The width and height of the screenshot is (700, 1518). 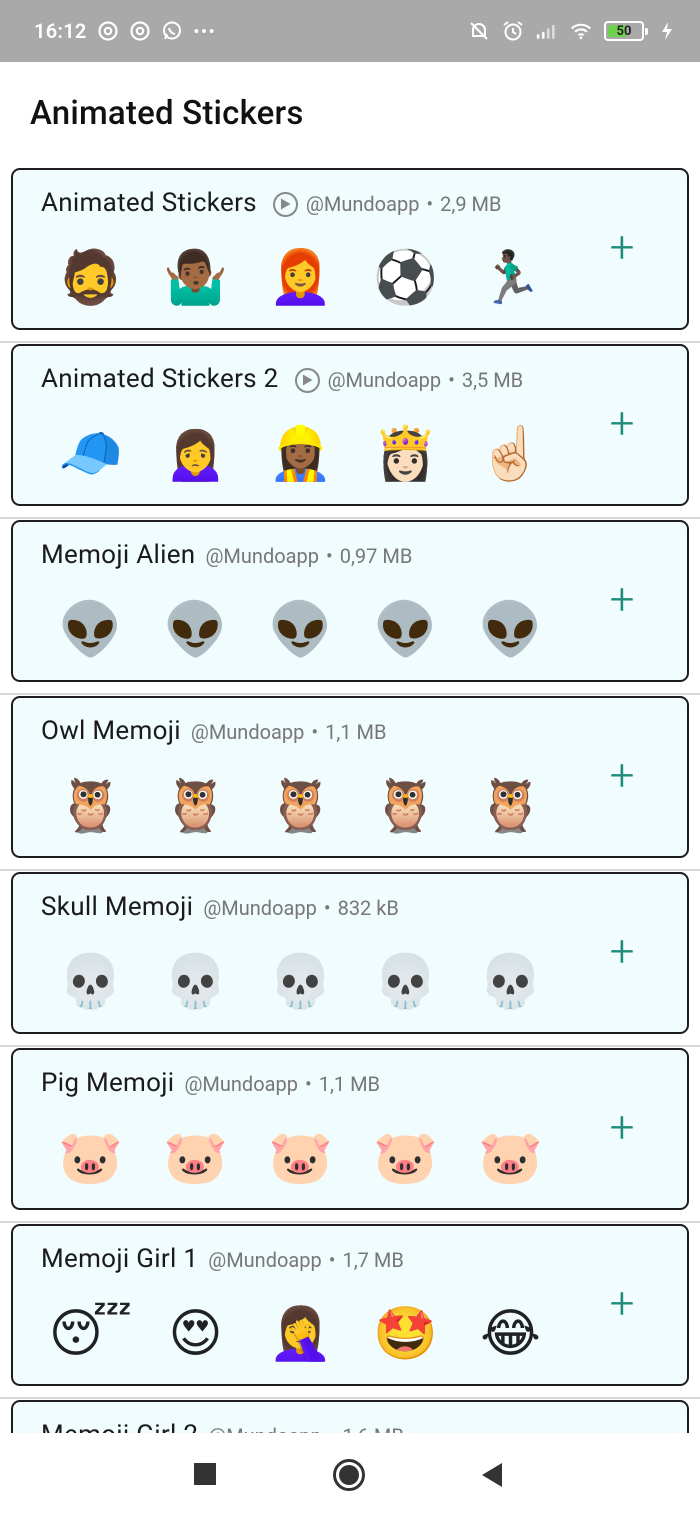 What do you see at coordinates (172, 31) in the screenshot?
I see `whatsapp-icon` at bounding box center [172, 31].